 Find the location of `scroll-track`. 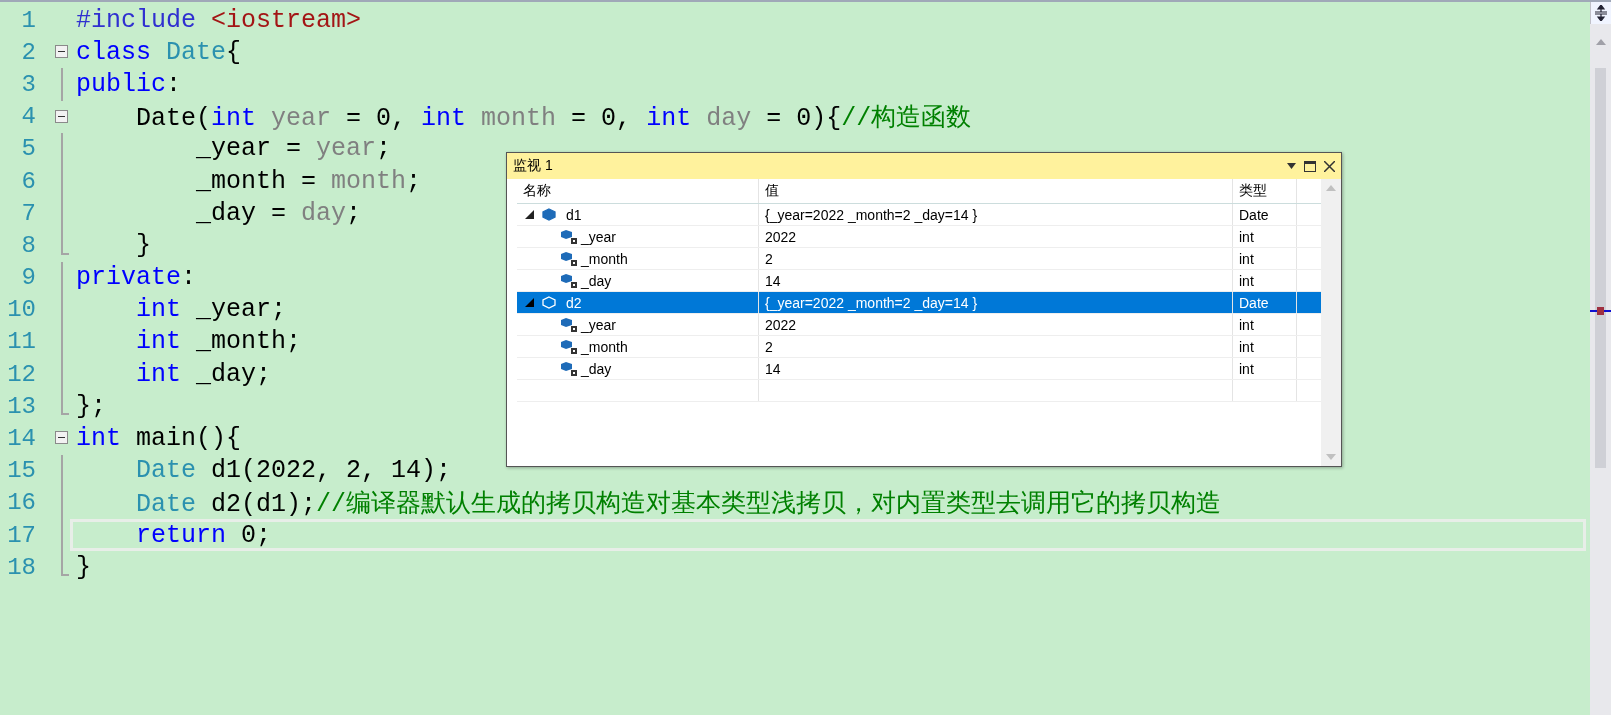

scroll-track is located at coordinates (1600, 268).